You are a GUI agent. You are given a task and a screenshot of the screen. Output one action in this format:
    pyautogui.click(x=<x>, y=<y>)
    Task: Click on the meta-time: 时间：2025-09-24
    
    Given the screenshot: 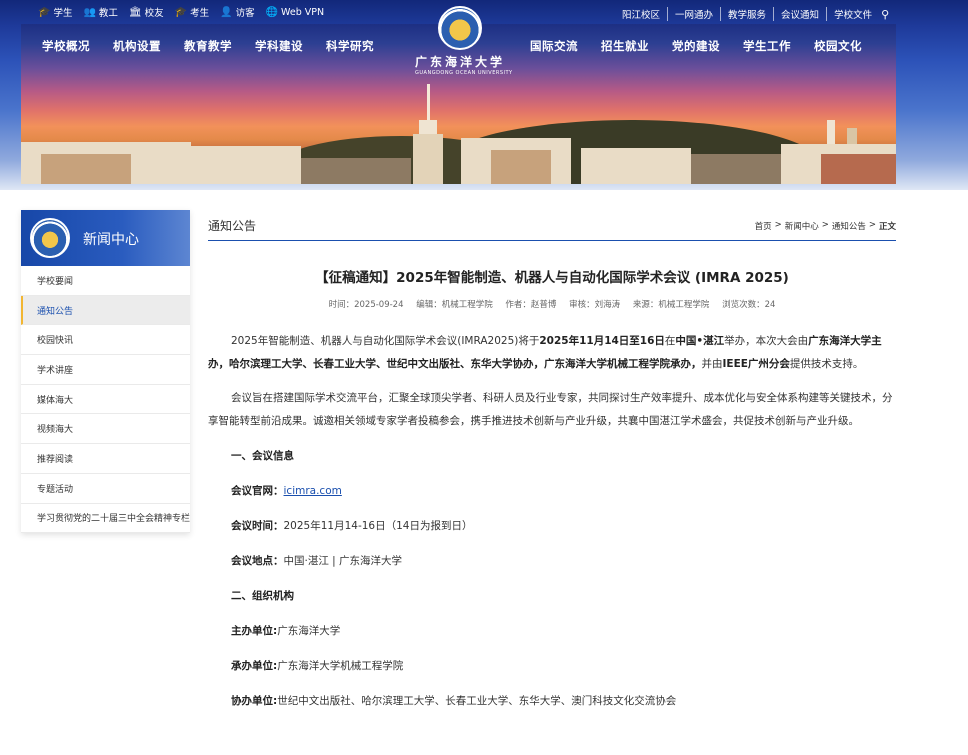 What is the action you would take?
    pyautogui.click(x=366, y=305)
    